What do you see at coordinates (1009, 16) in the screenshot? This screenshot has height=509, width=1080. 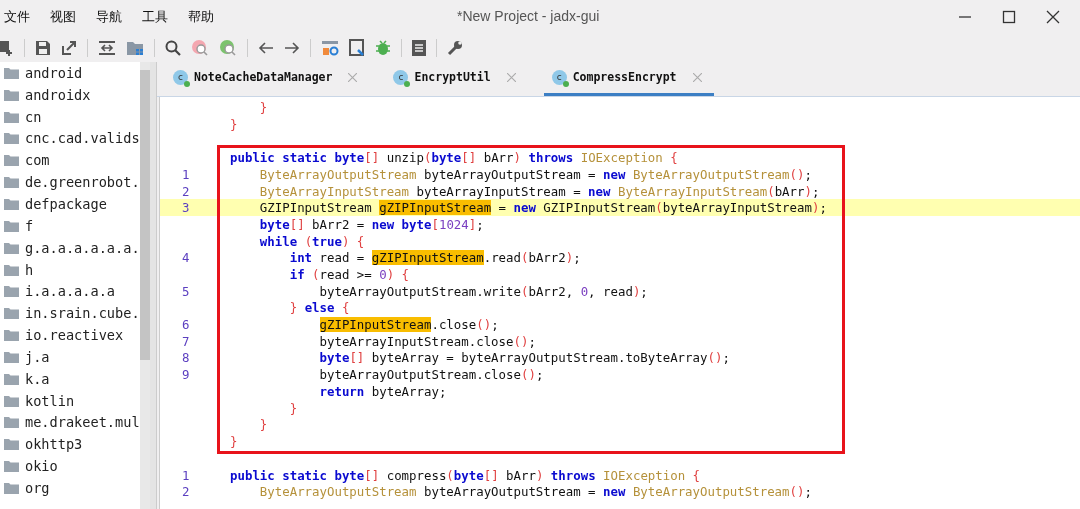 I see `maximize-icon` at bounding box center [1009, 16].